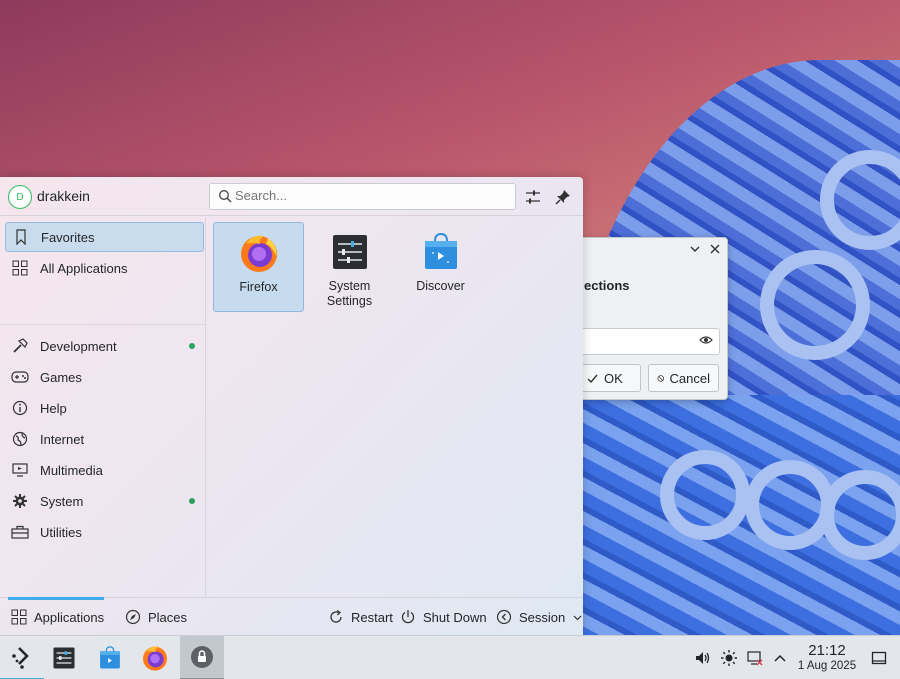 The width and height of the screenshot is (900, 679). Describe the element at coordinates (168, 617) in the screenshot. I see `tab-label: Places` at that location.